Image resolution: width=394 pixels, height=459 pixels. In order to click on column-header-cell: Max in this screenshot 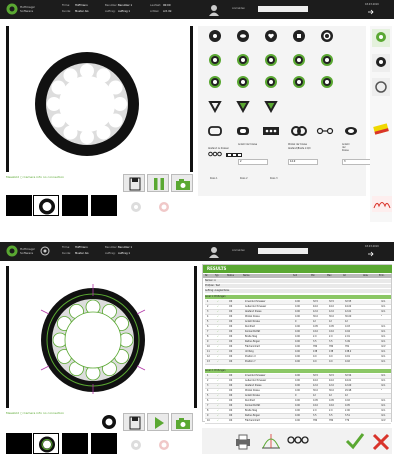, I will do `click(329, 276)`.